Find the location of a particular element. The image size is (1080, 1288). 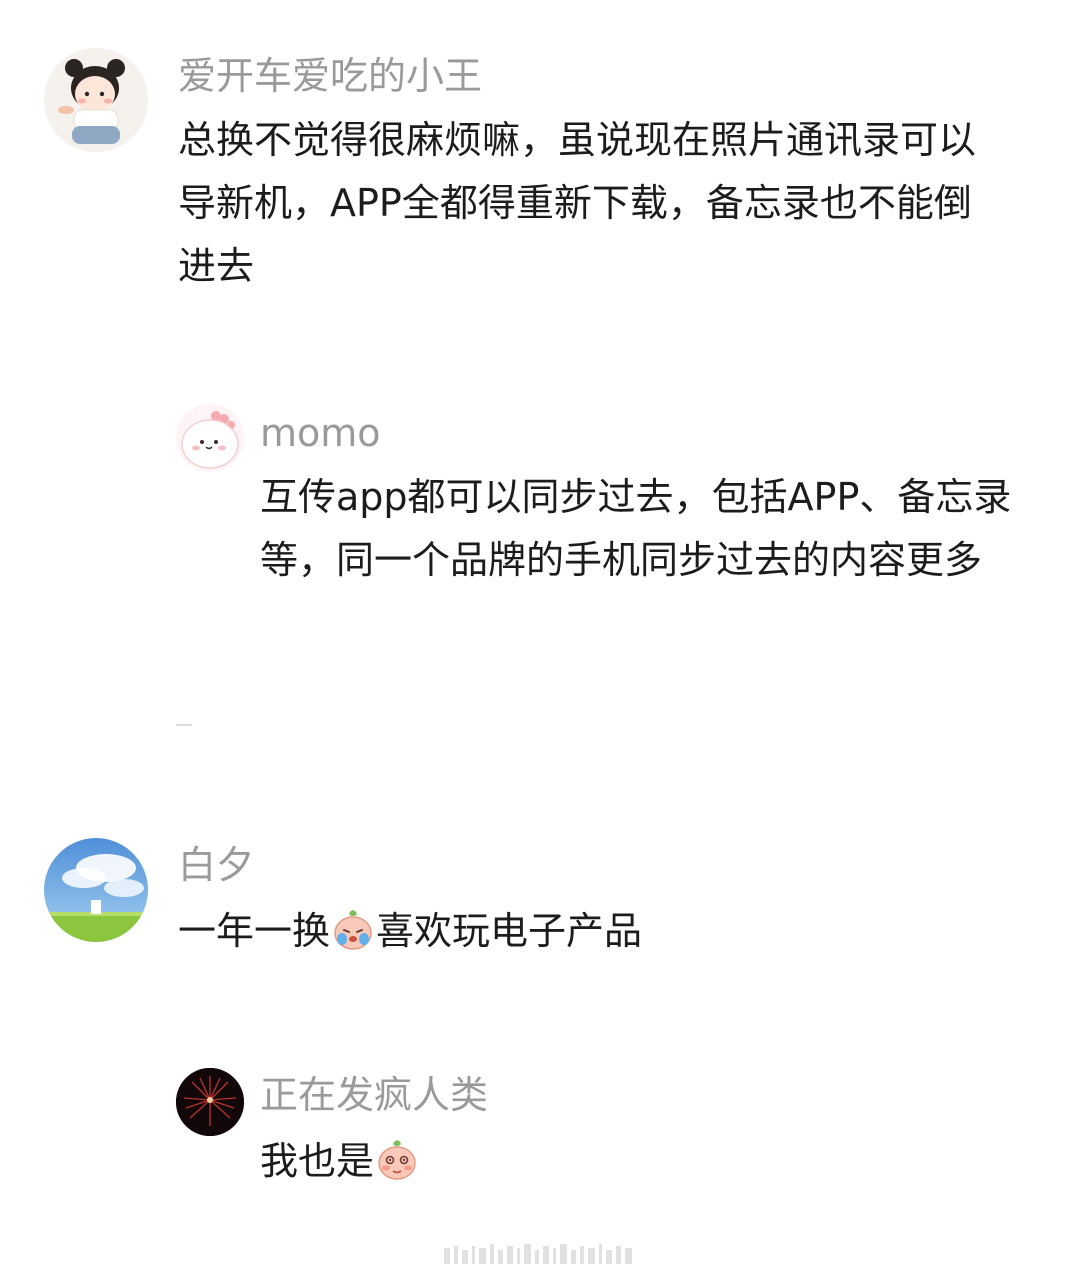

username: 爱开车爱吃的小王 is located at coordinates (330, 76).